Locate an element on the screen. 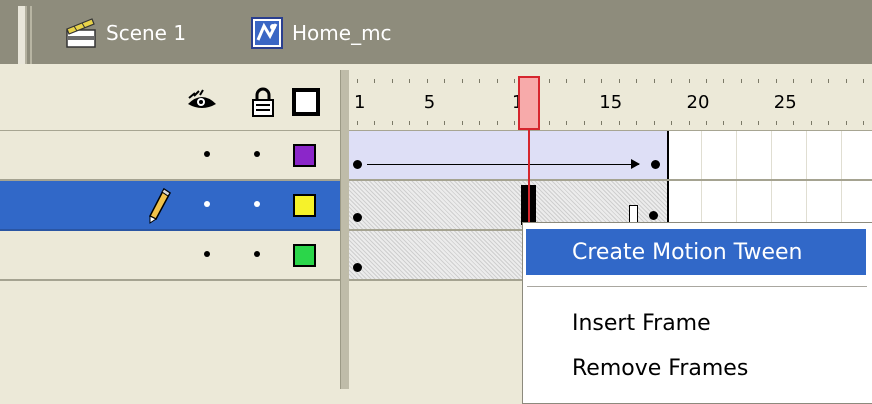 This screenshot has width=872, height=404. layer-list is located at coordinates (170, 206).